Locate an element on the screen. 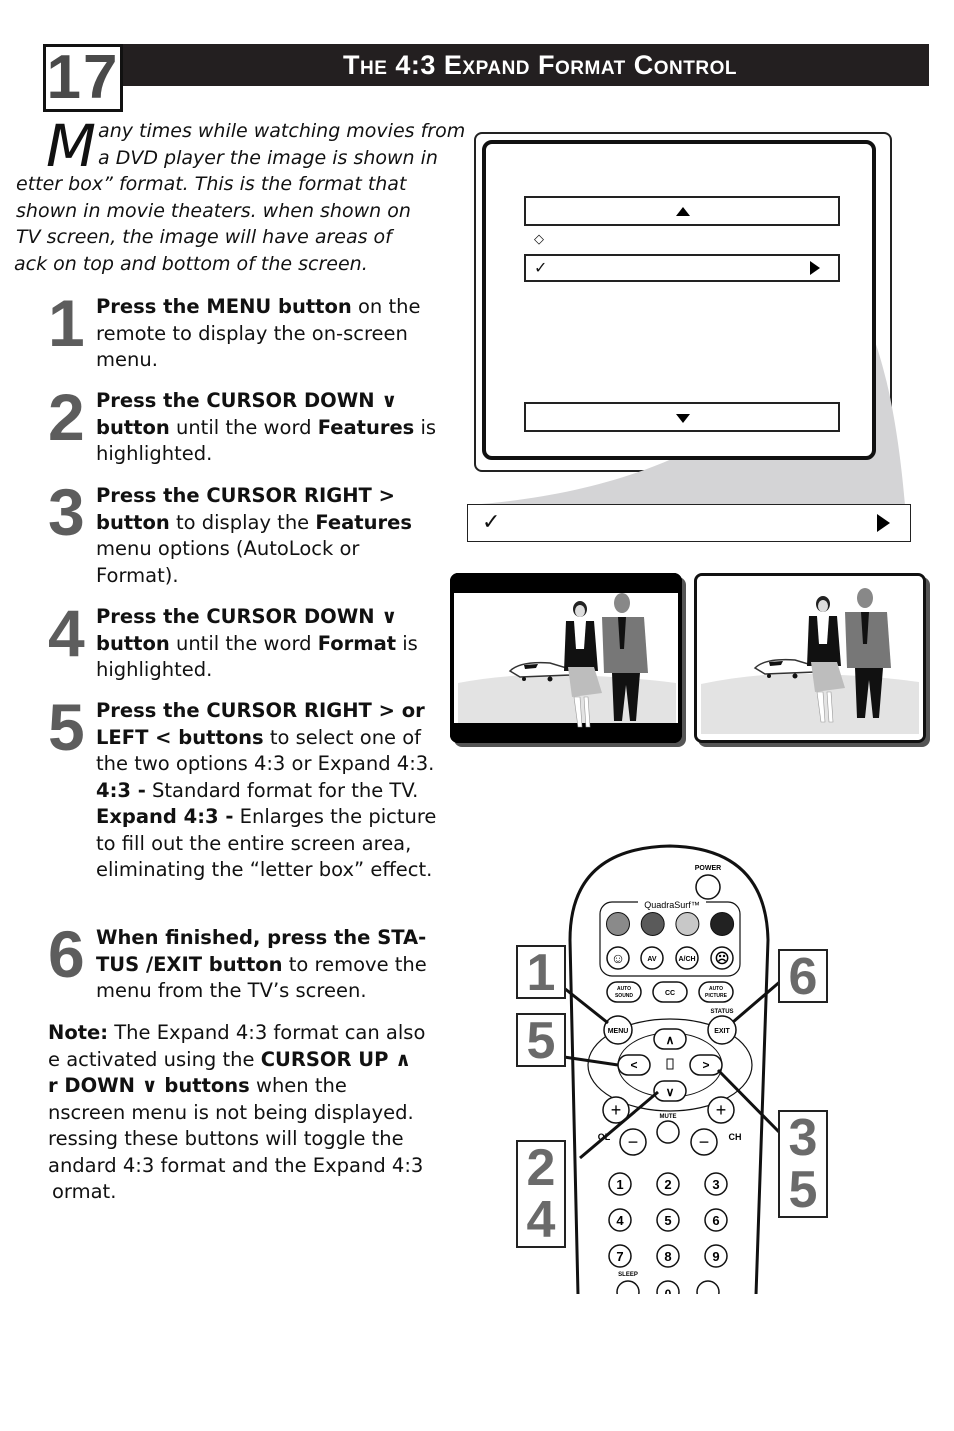  sleep-label: SLEEP is located at coordinates (628, 1275).